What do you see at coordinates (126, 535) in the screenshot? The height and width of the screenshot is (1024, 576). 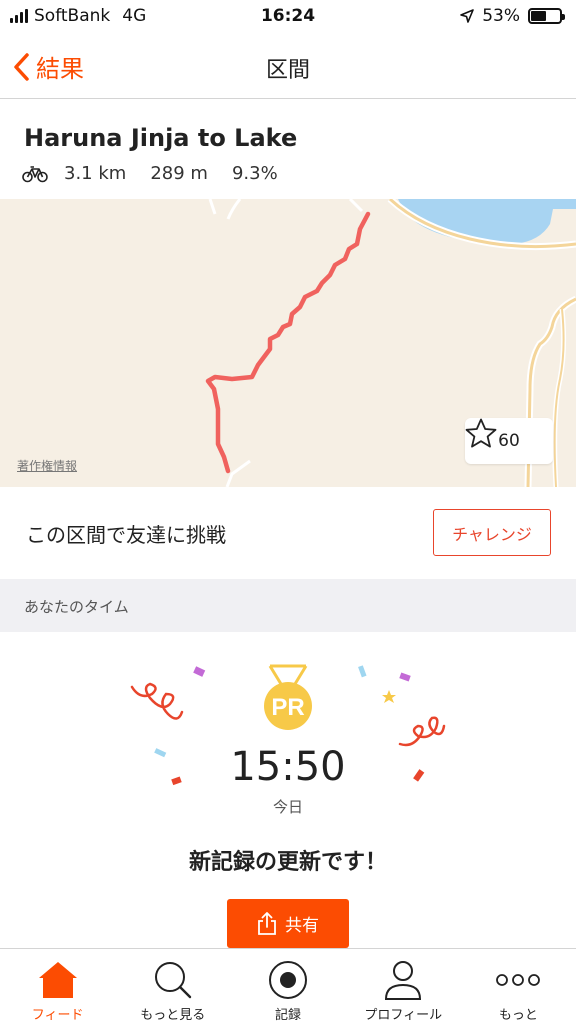 I see `challenge-text: この区間で友達に挑戦` at bounding box center [126, 535].